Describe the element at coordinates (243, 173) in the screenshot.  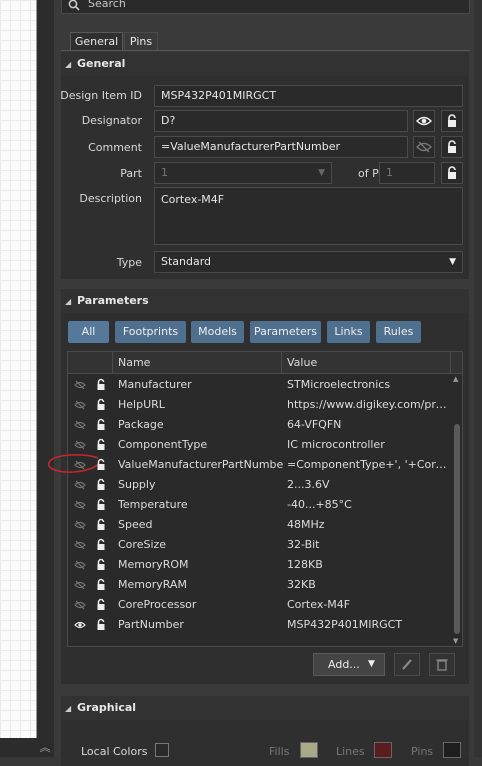
I see `part-select: 1 ▼` at that location.